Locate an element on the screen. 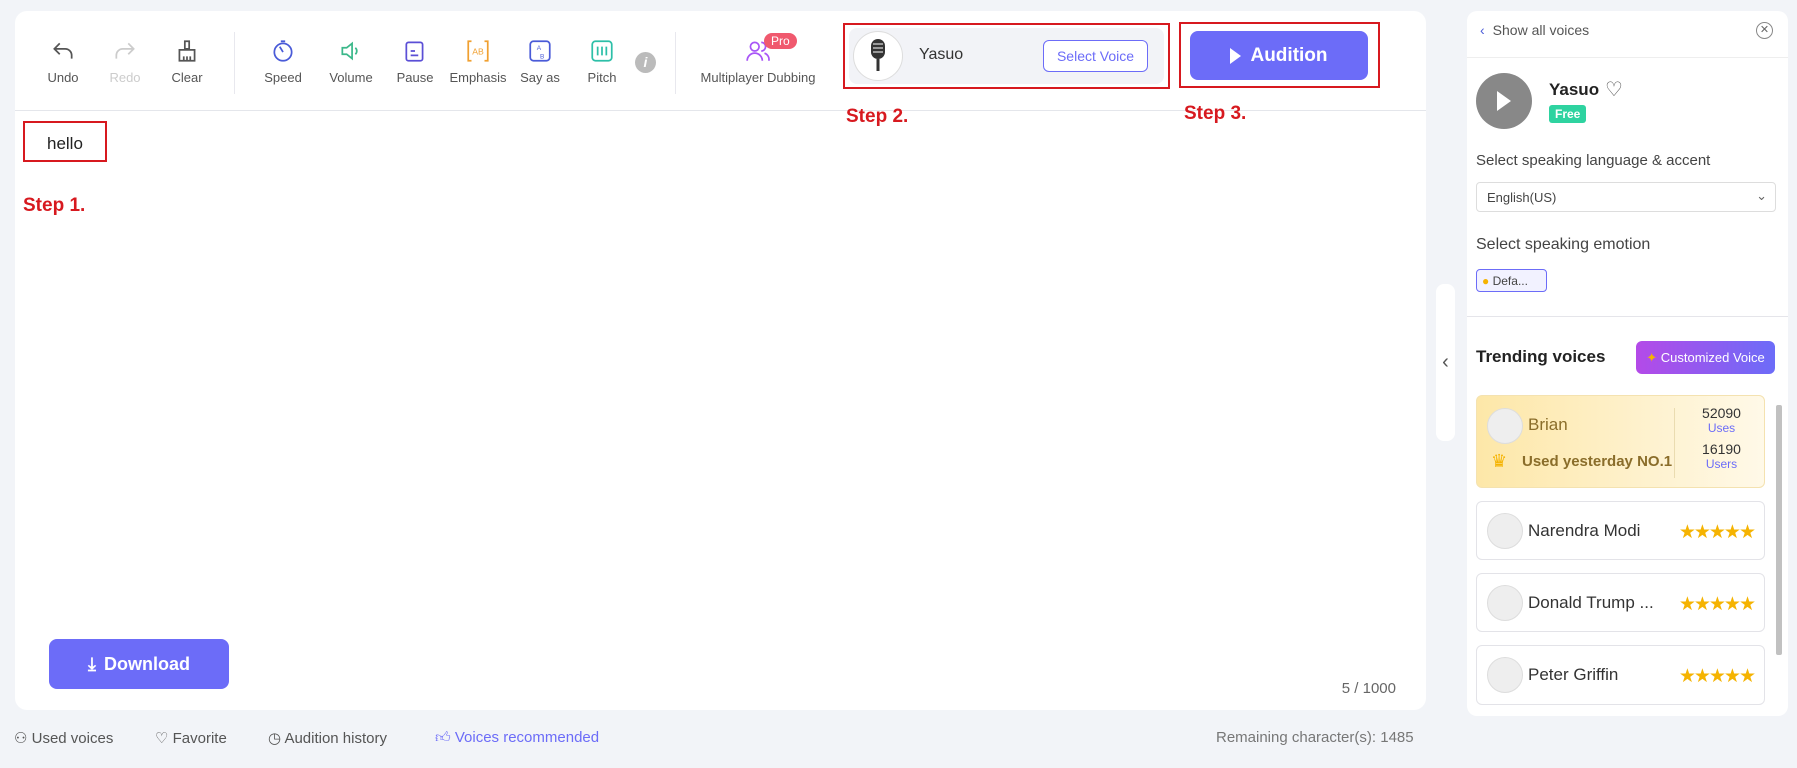  emphasis-button: AB Emphasis is located at coordinates (478, 61).